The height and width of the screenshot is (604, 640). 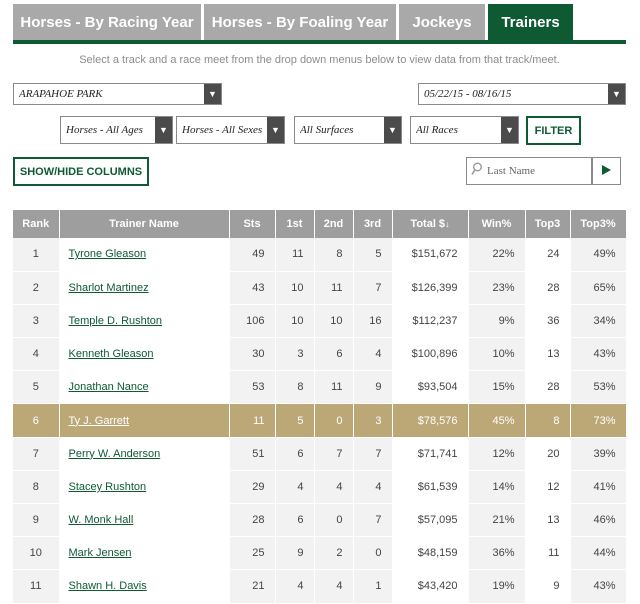 I want to click on header-win-pct: Win%, so click(x=497, y=224).